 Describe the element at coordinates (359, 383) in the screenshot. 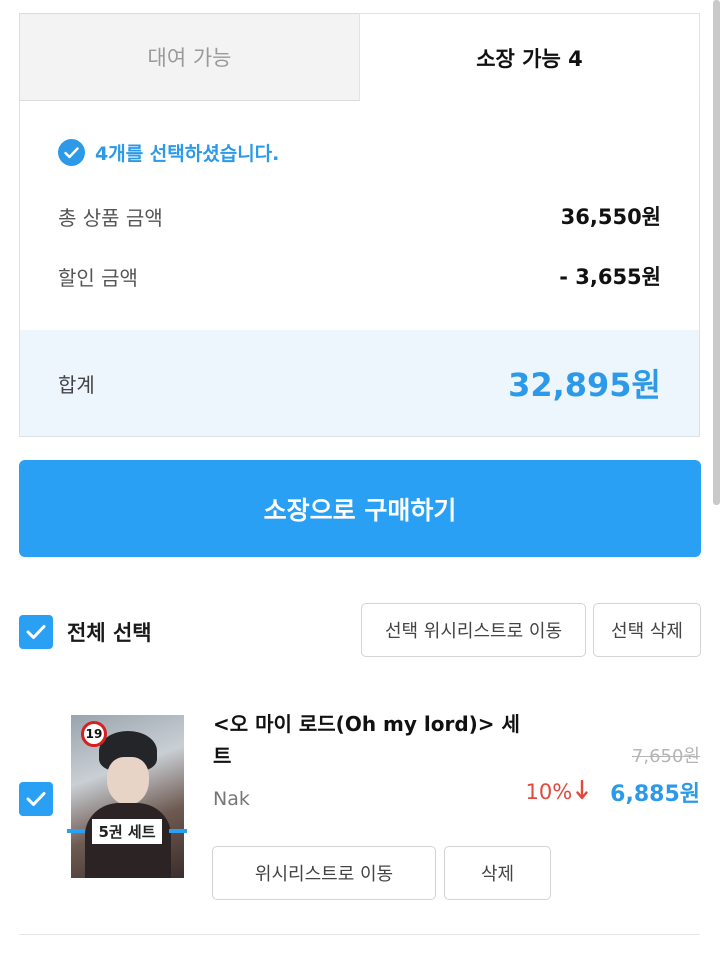

I see `sum-row: 합계 32,895원` at that location.